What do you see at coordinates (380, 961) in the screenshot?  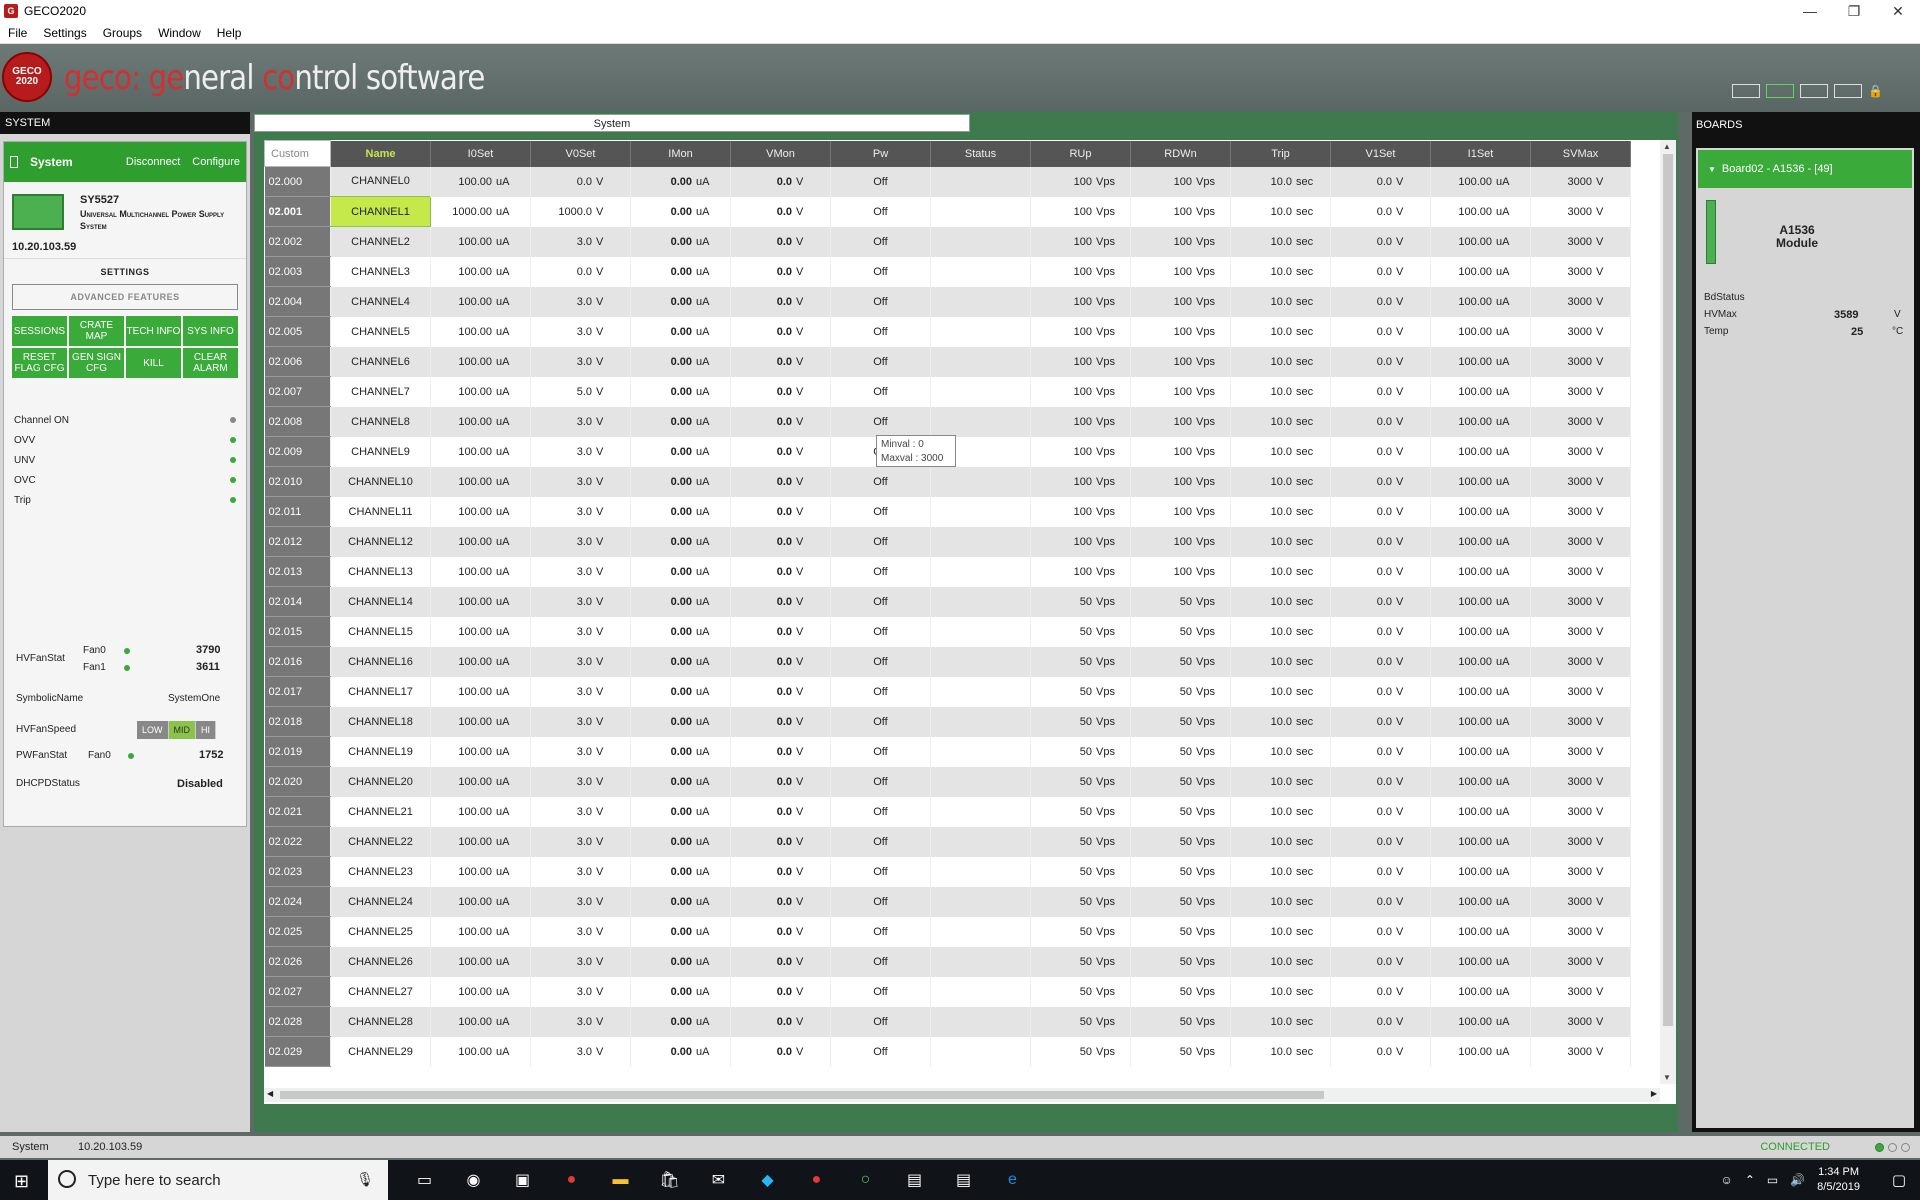 I see `channel-name-cell: CHANNEL26` at bounding box center [380, 961].